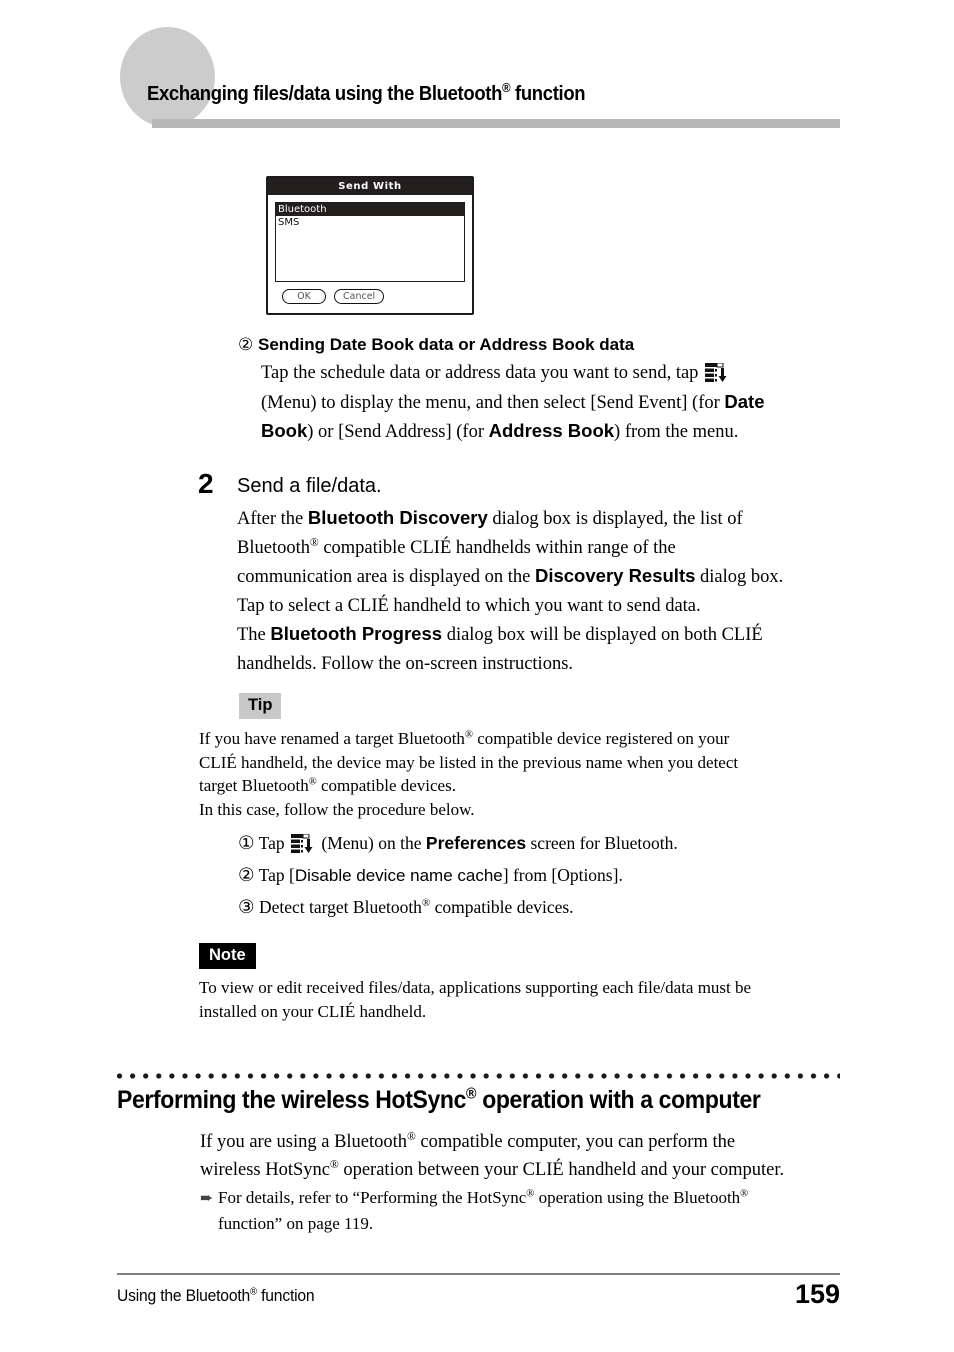 Image resolution: width=954 pixels, height=1352 pixels. I want to click on dotted-rule, so click(478, 1076).